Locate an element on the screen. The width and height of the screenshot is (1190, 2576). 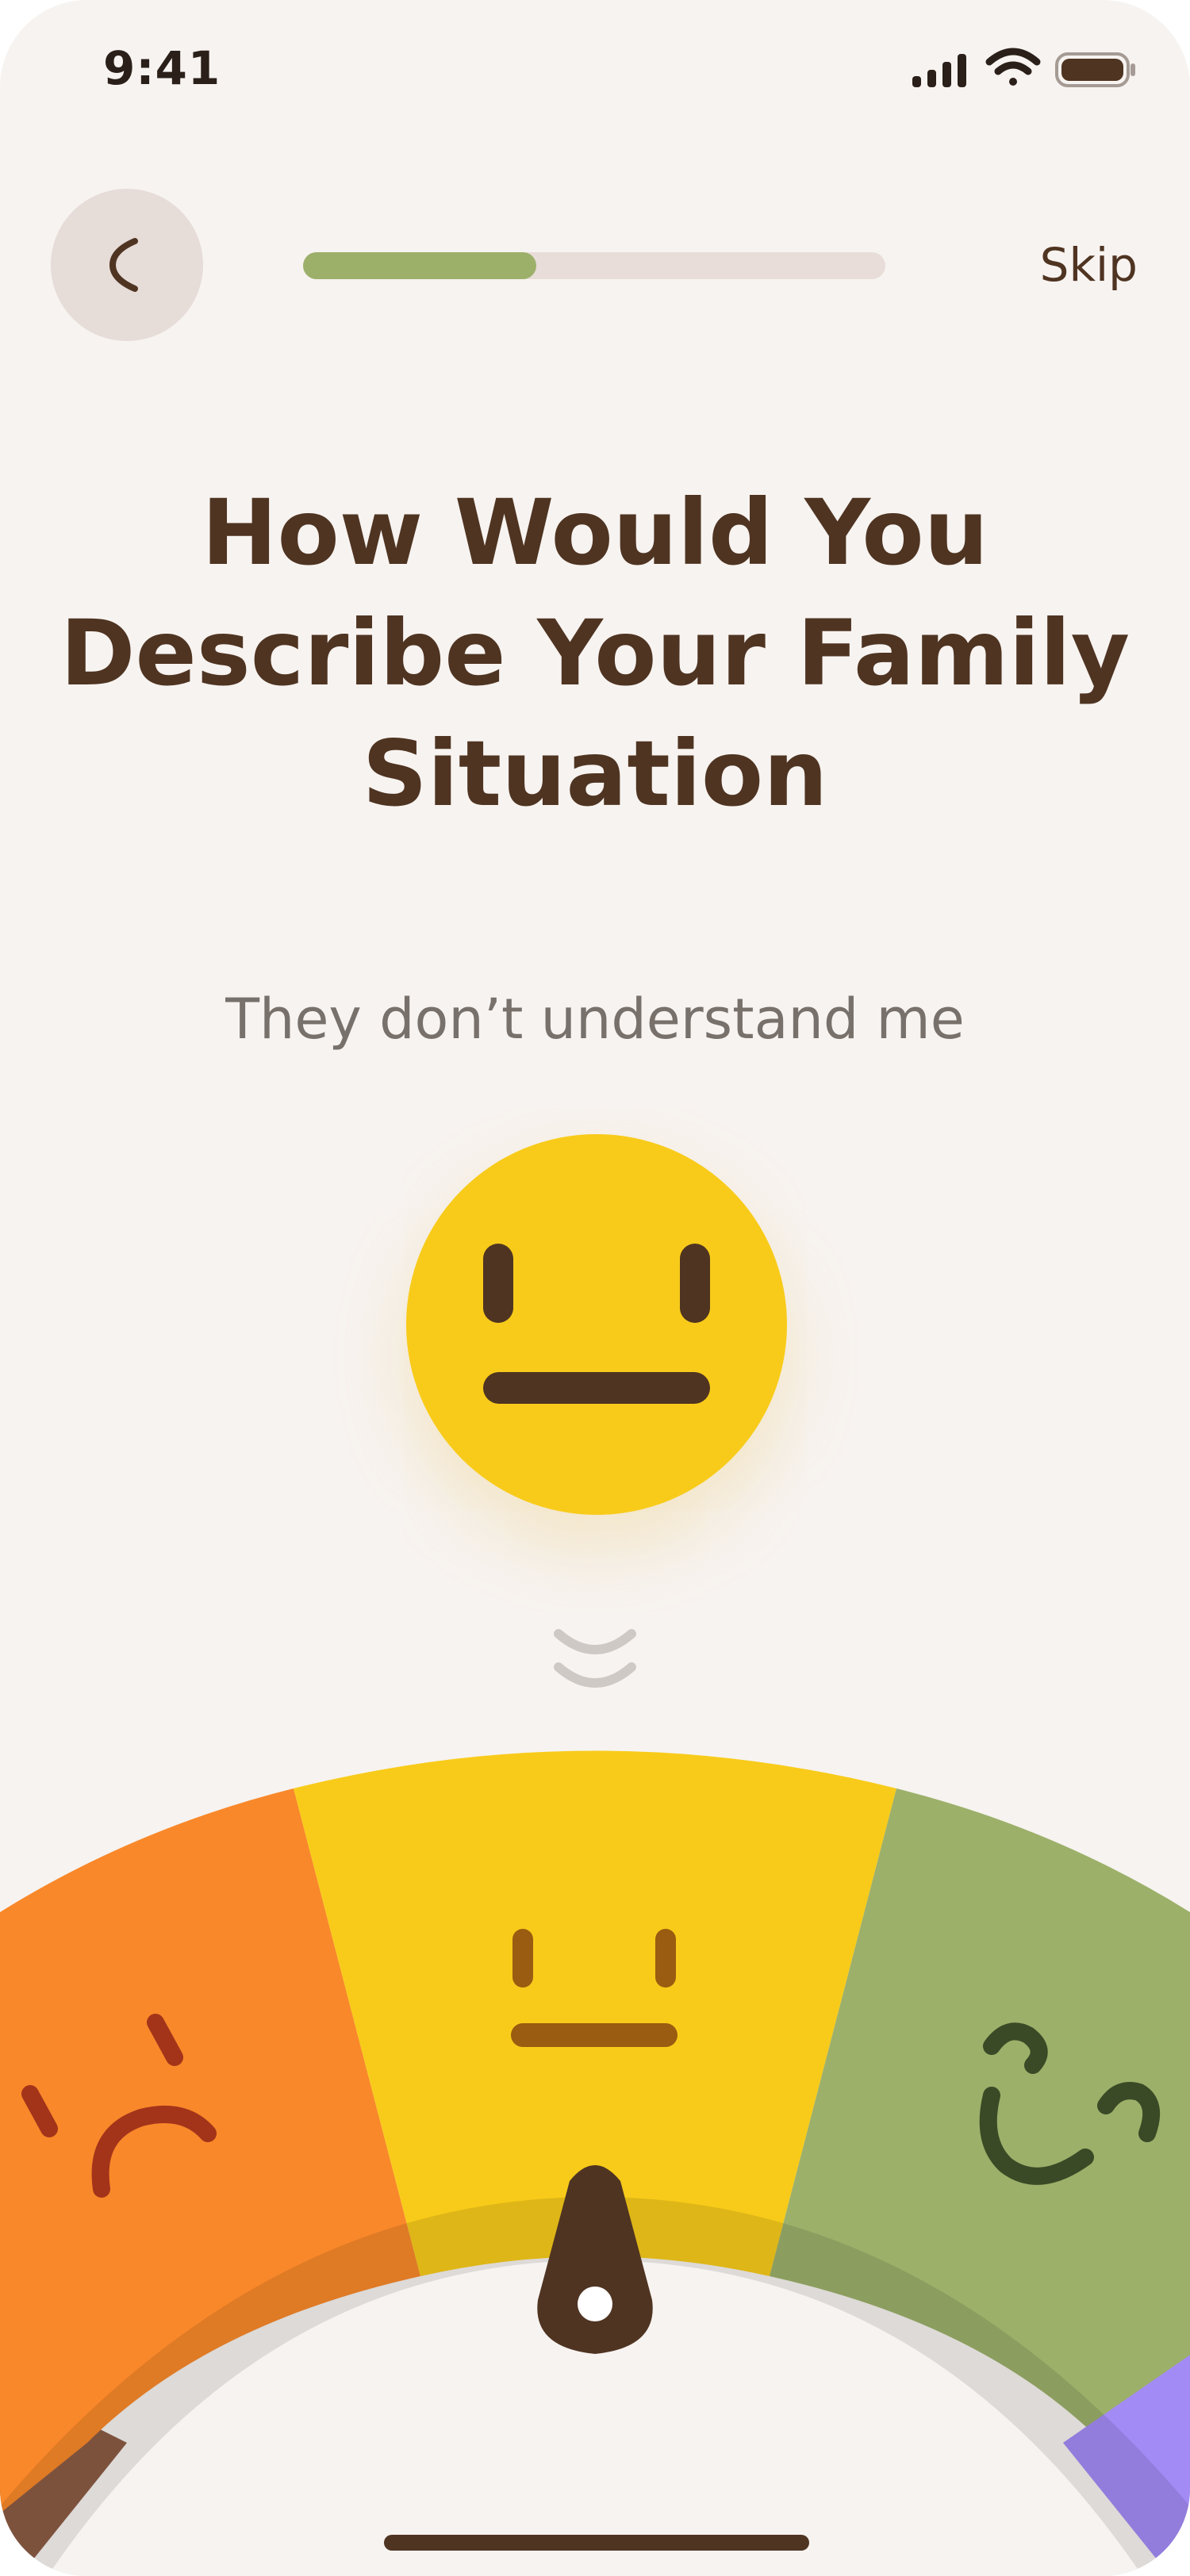
status-time: 9:41 is located at coordinates (162, 68).